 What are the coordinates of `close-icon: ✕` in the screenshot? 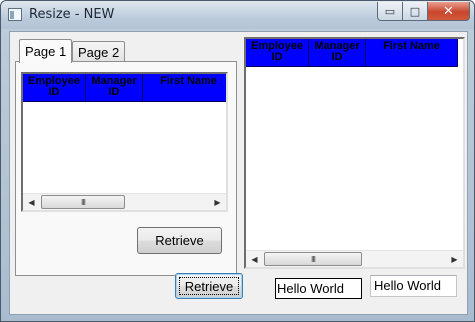 It's located at (448, 11).